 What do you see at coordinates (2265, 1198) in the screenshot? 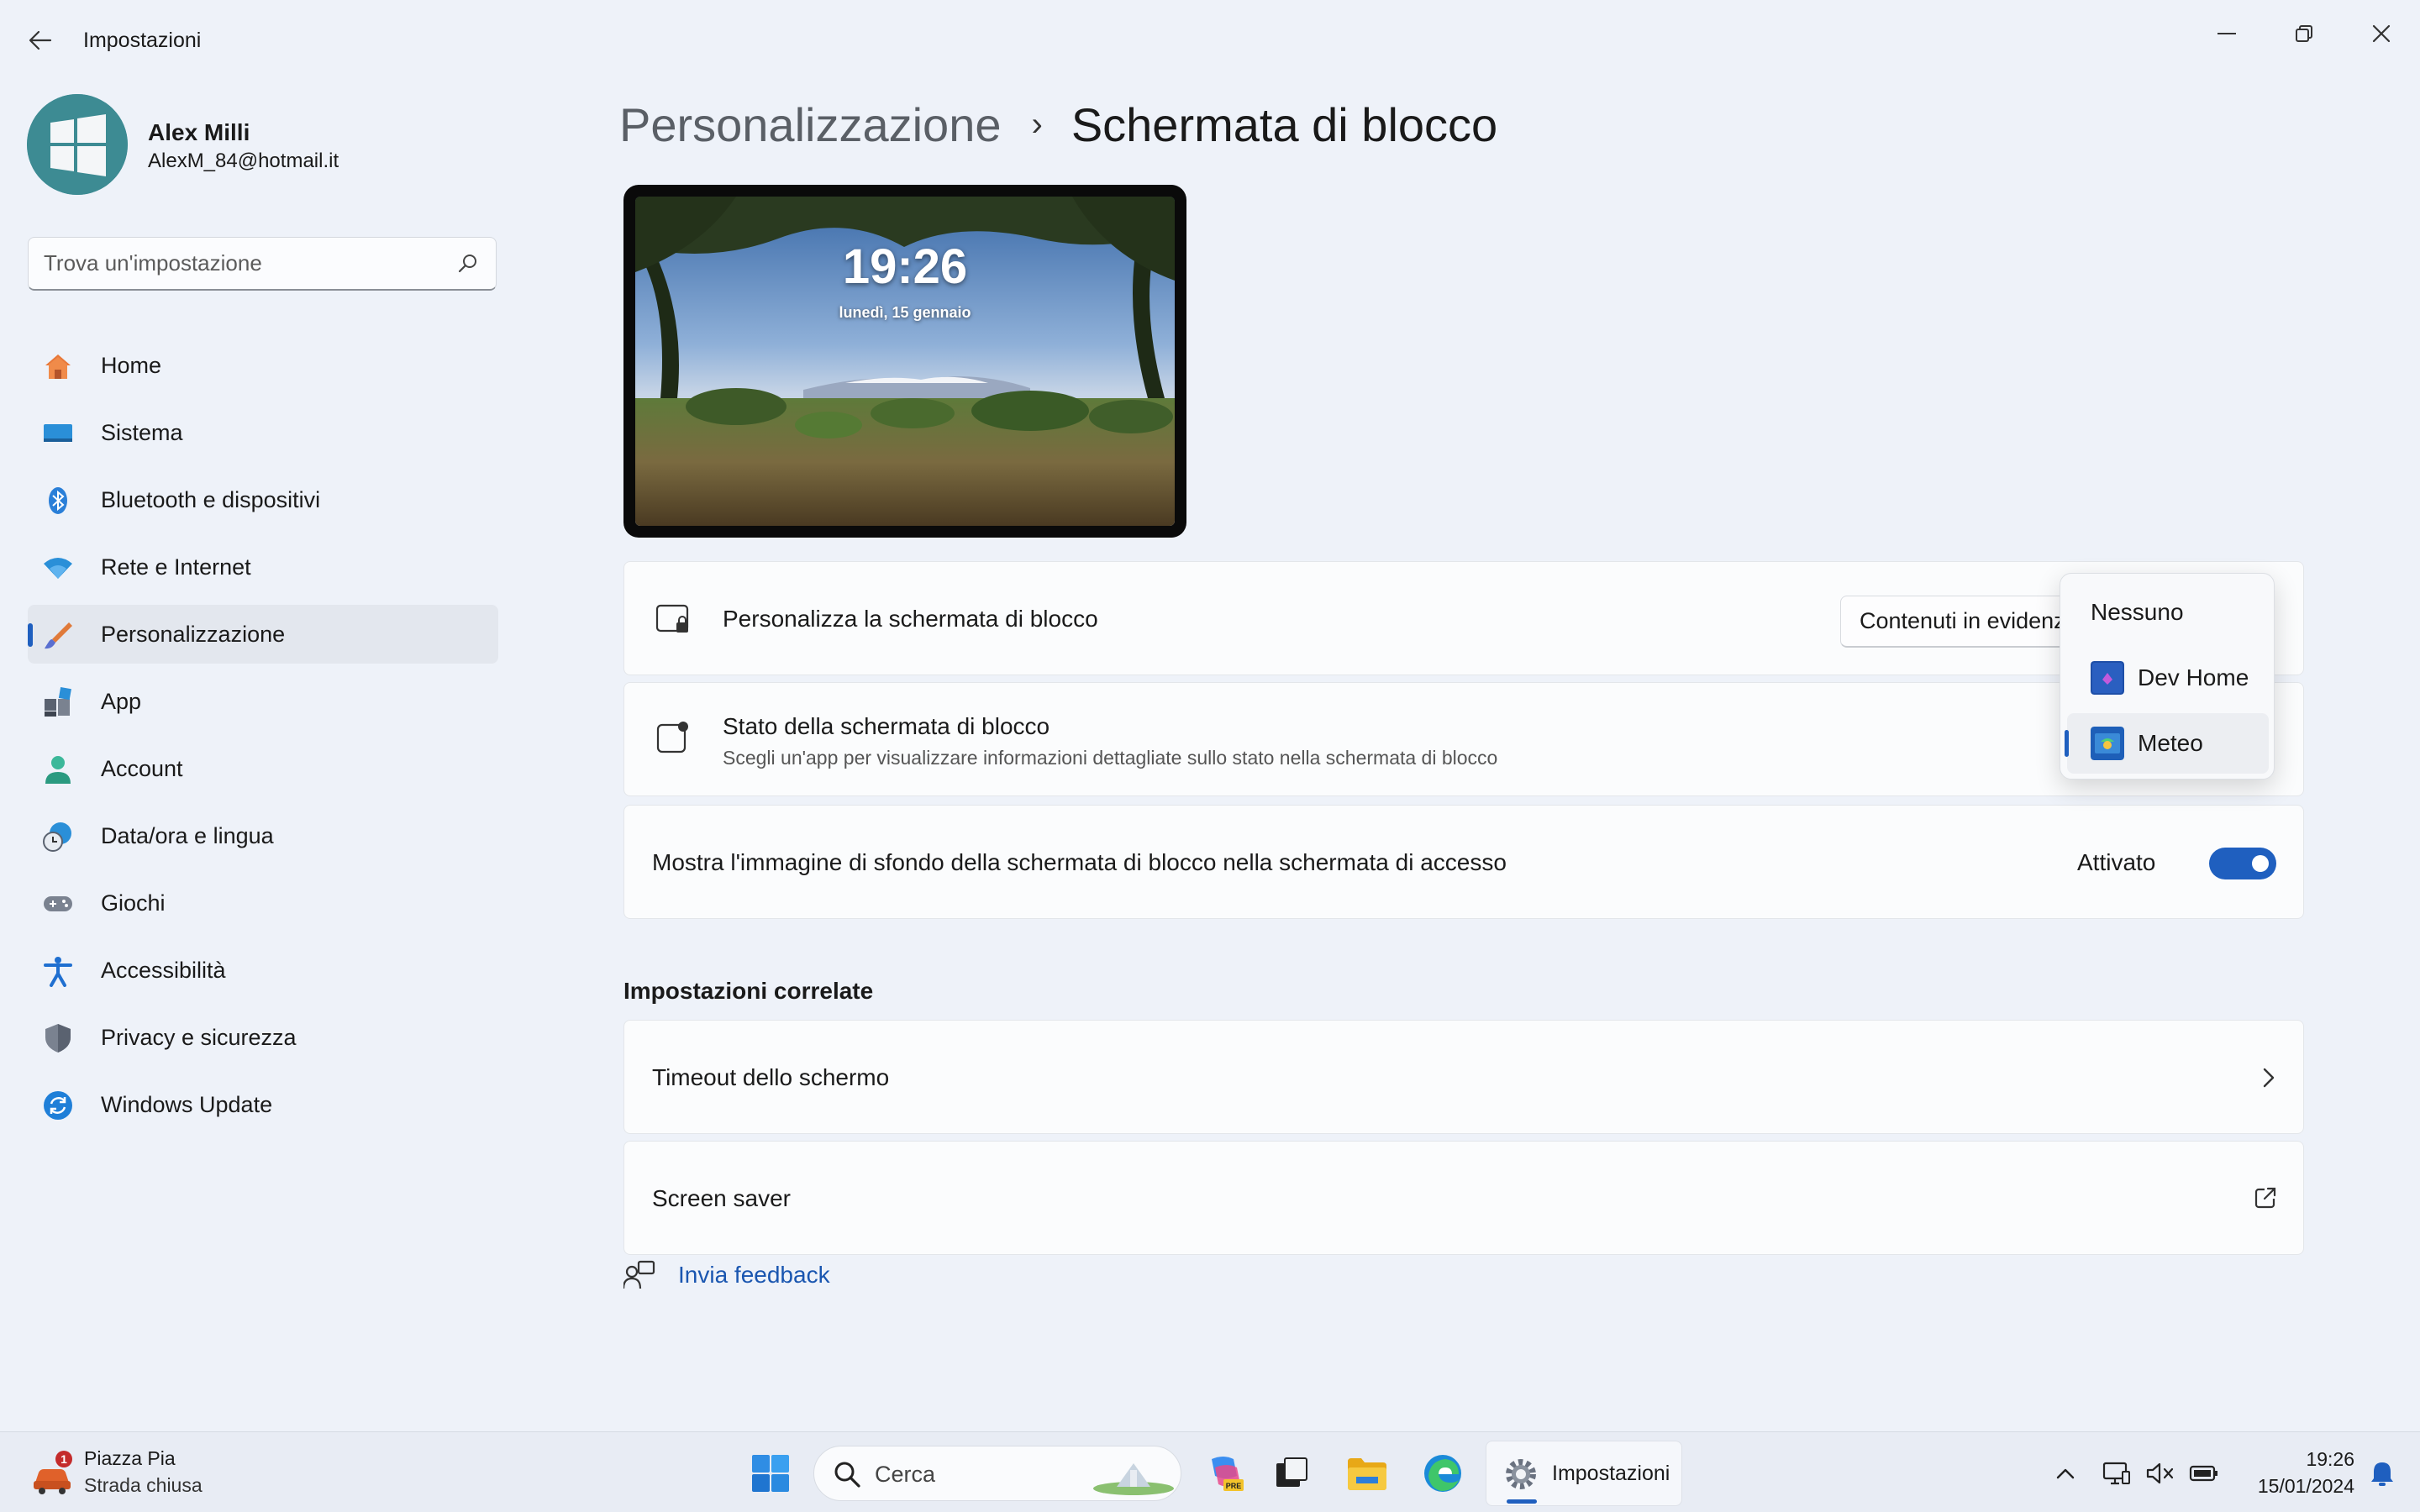
I see `external-link-icon` at bounding box center [2265, 1198].